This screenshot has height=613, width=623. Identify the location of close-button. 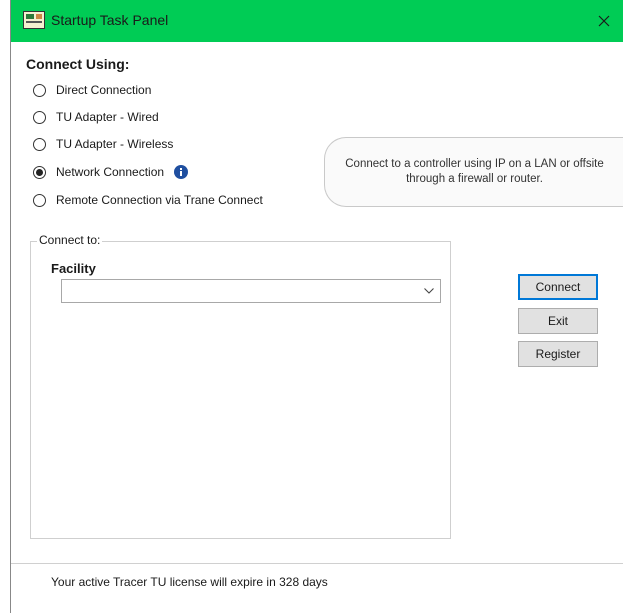
(603, 21).